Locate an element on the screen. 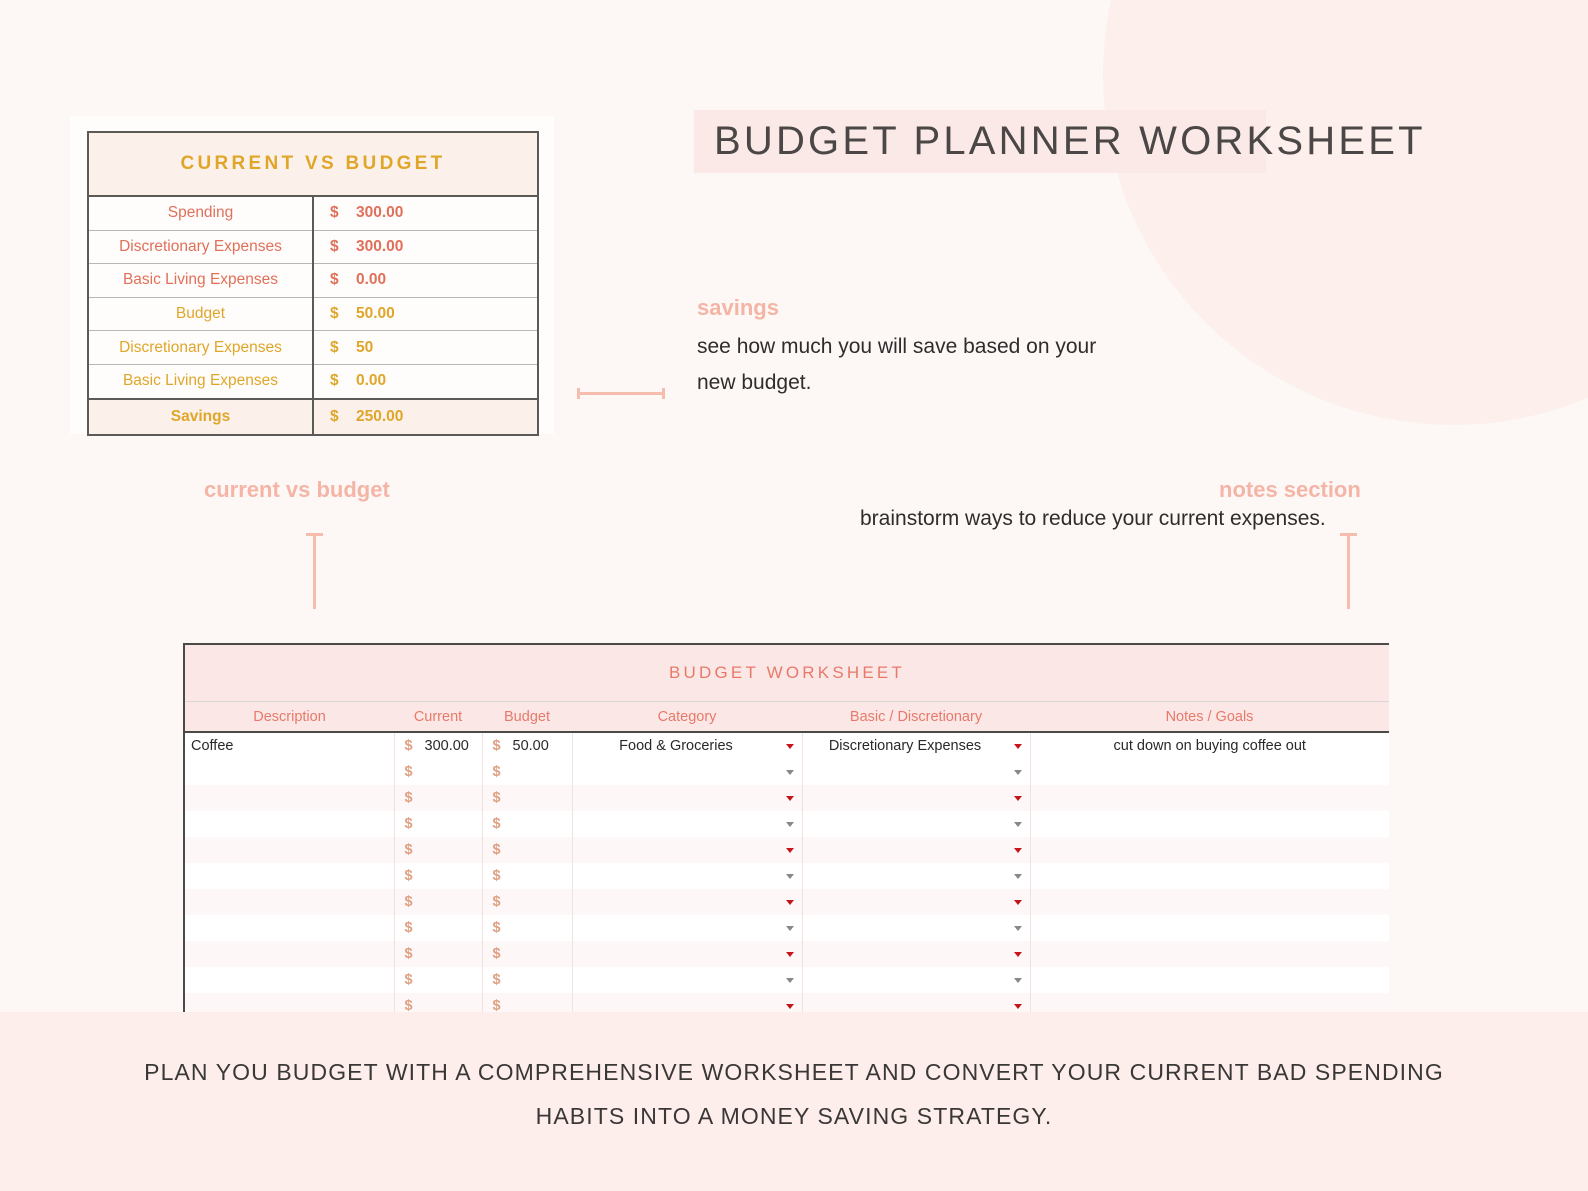  cell-basic-discretionary-dropdown: Discretionary Expenses is located at coordinates (916, 745).